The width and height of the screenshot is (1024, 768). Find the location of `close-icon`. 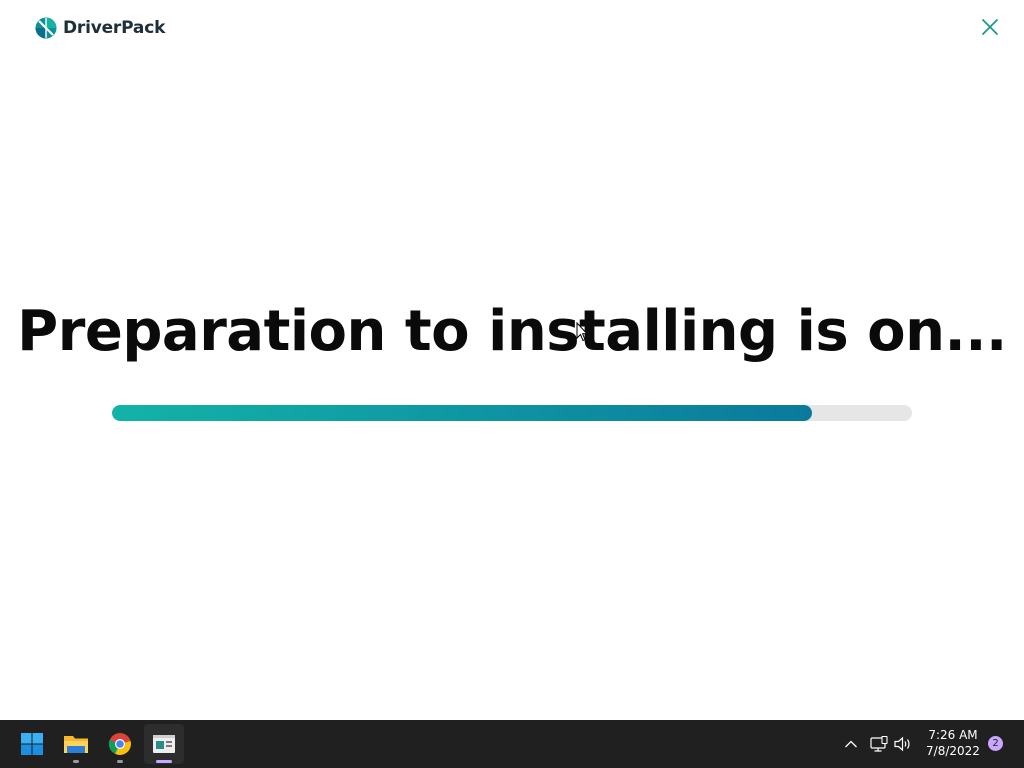

close-icon is located at coordinates (990, 27).